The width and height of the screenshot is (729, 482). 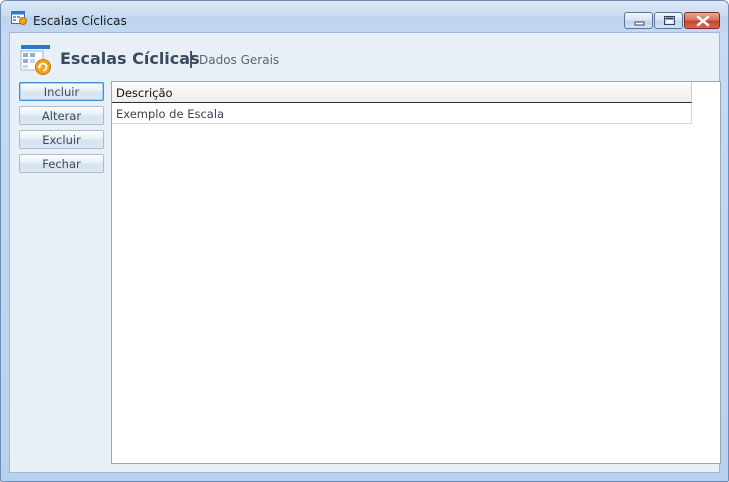 I want to click on maximize-icon, so click(x=669, y=20).